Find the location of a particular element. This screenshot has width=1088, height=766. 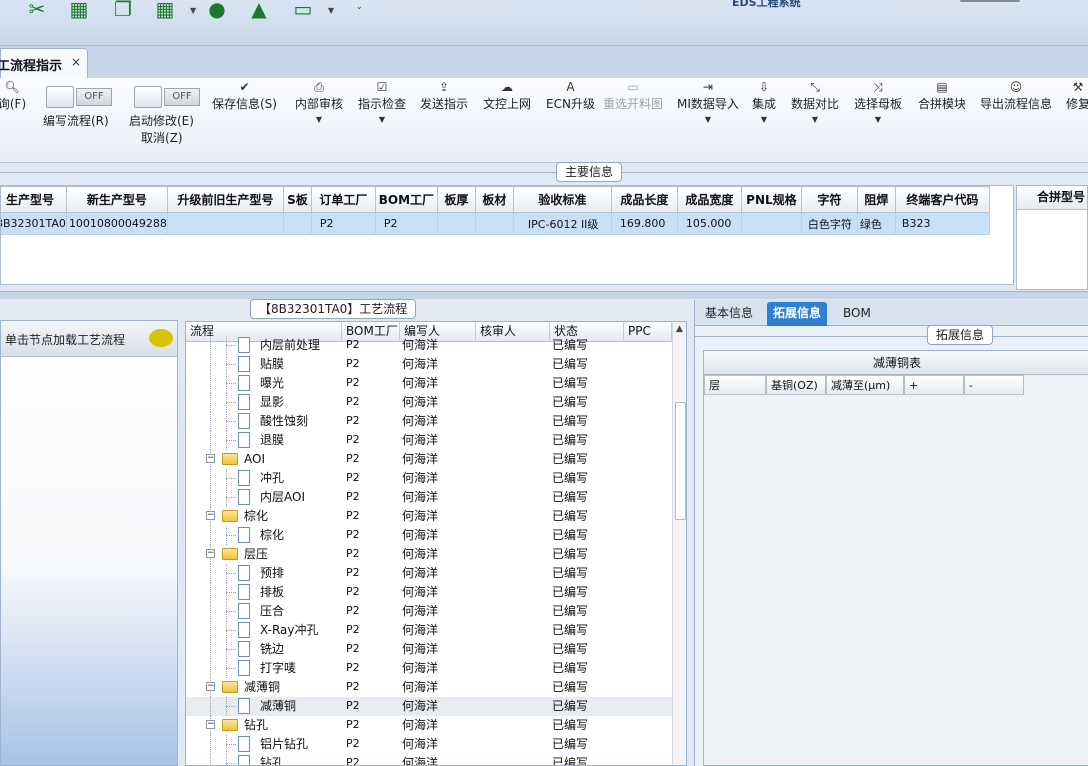

cancel-button: 取消(Z) is located at coordinates (162, 137).